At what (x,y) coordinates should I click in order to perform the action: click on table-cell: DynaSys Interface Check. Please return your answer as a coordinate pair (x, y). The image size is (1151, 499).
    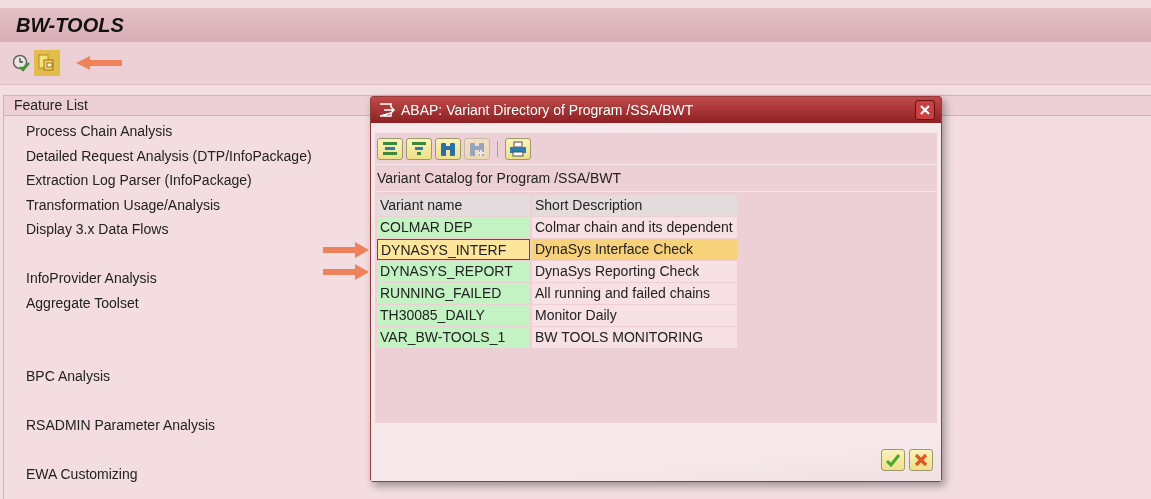
    Looking at the image, I should click on (634, 249).